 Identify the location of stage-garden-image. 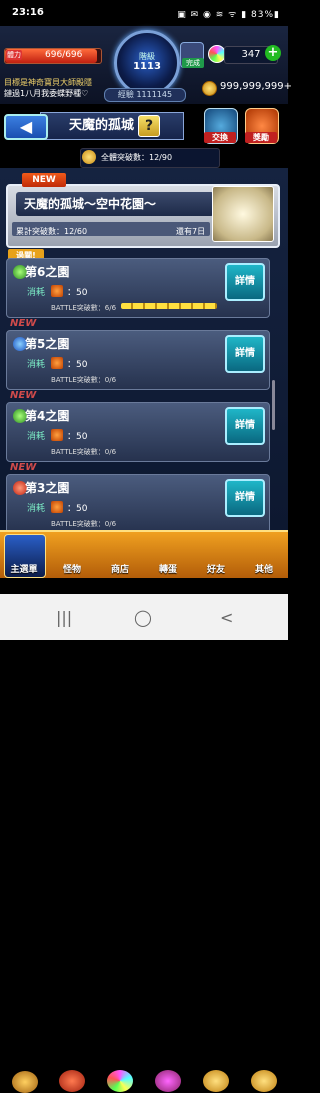
(243, 214).